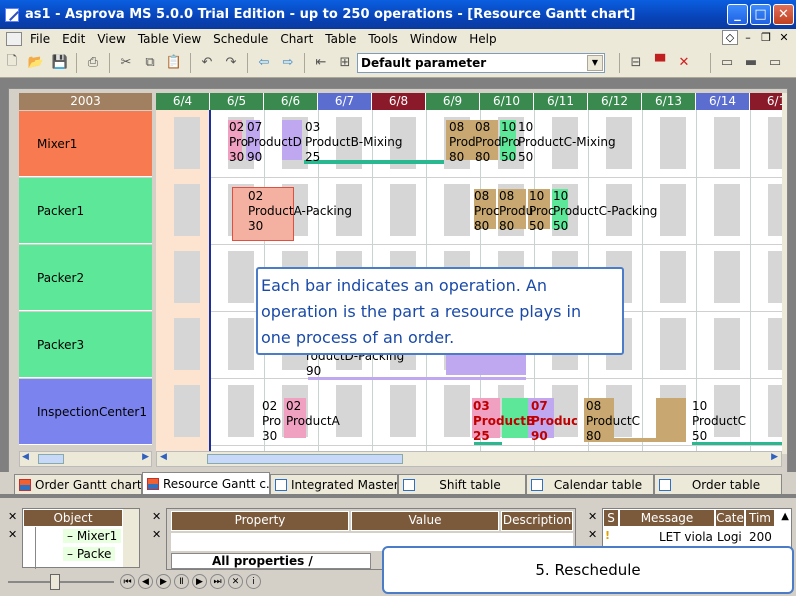 The image size is (796, 596). I want to click on tab-all-properties: All properties /, so click(271, 561).